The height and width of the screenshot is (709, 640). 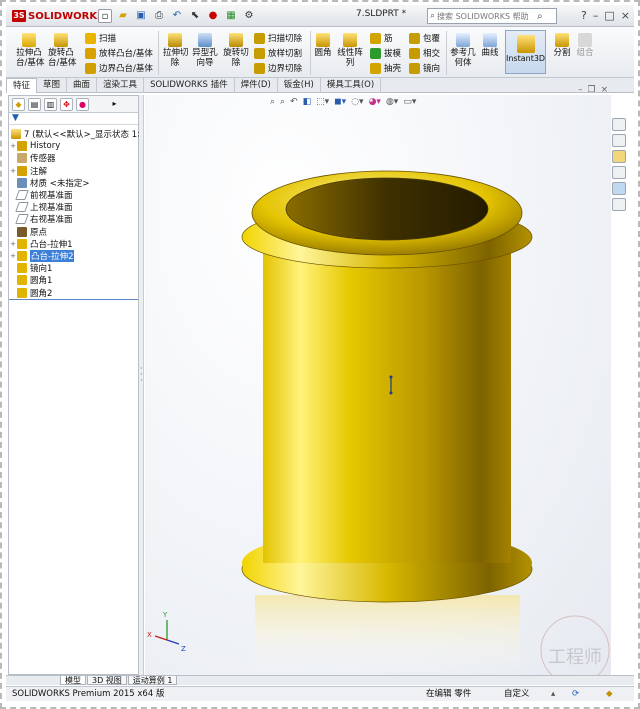 I want to click on shell-button: 抽壳, so click(x=385, y=68).